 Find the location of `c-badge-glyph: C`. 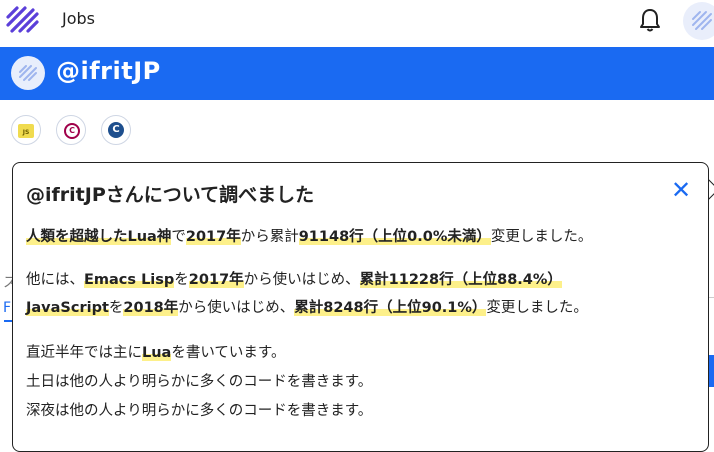

c-badge-glyph: C is located at coordinates (116, 130).